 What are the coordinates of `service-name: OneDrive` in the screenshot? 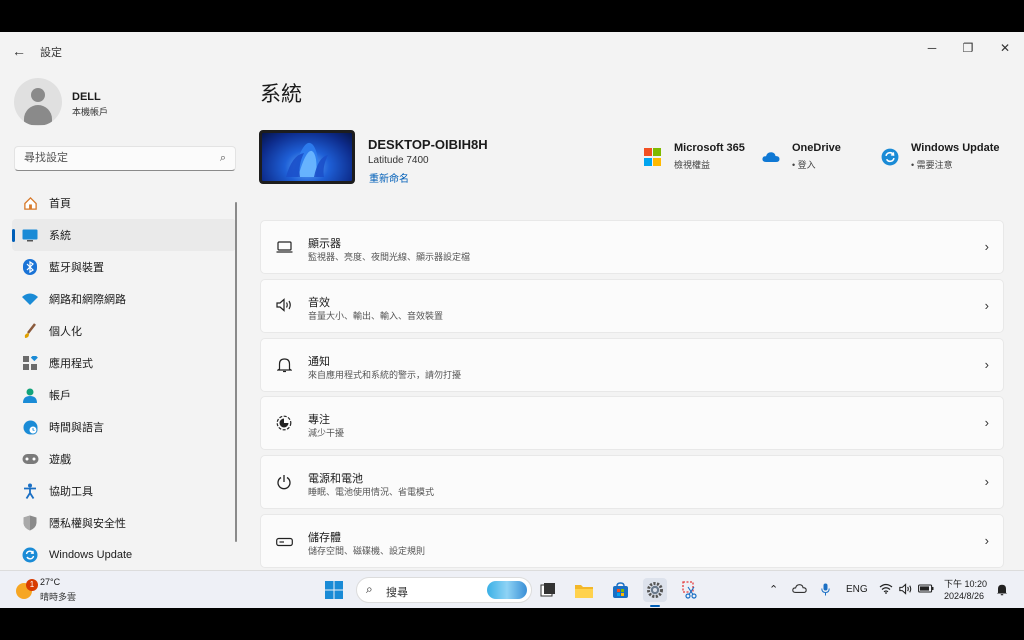 It's located at (816, 148).